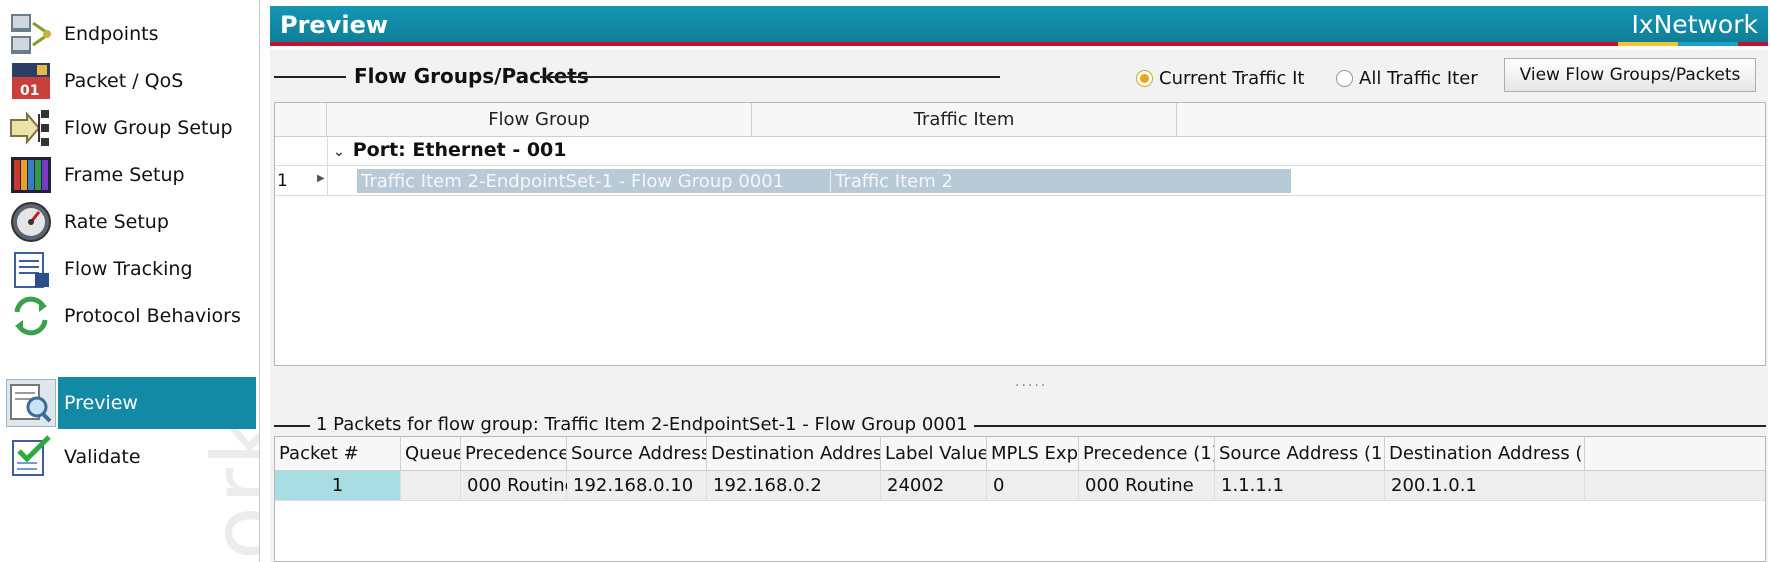  What do you see at coordinates (31, 269) in the screenshot?
I see `flow-tracking-icon` at bounding box center [31, 269].